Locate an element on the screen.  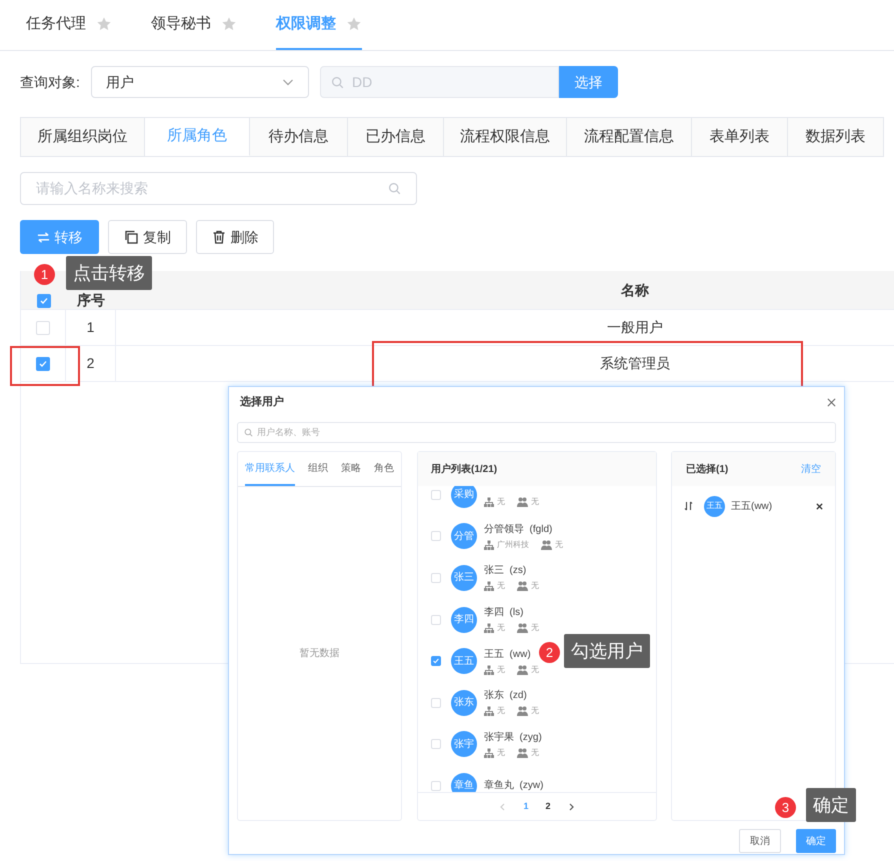
selected-user: 王五(ww) is located at coordinates (752, 507).